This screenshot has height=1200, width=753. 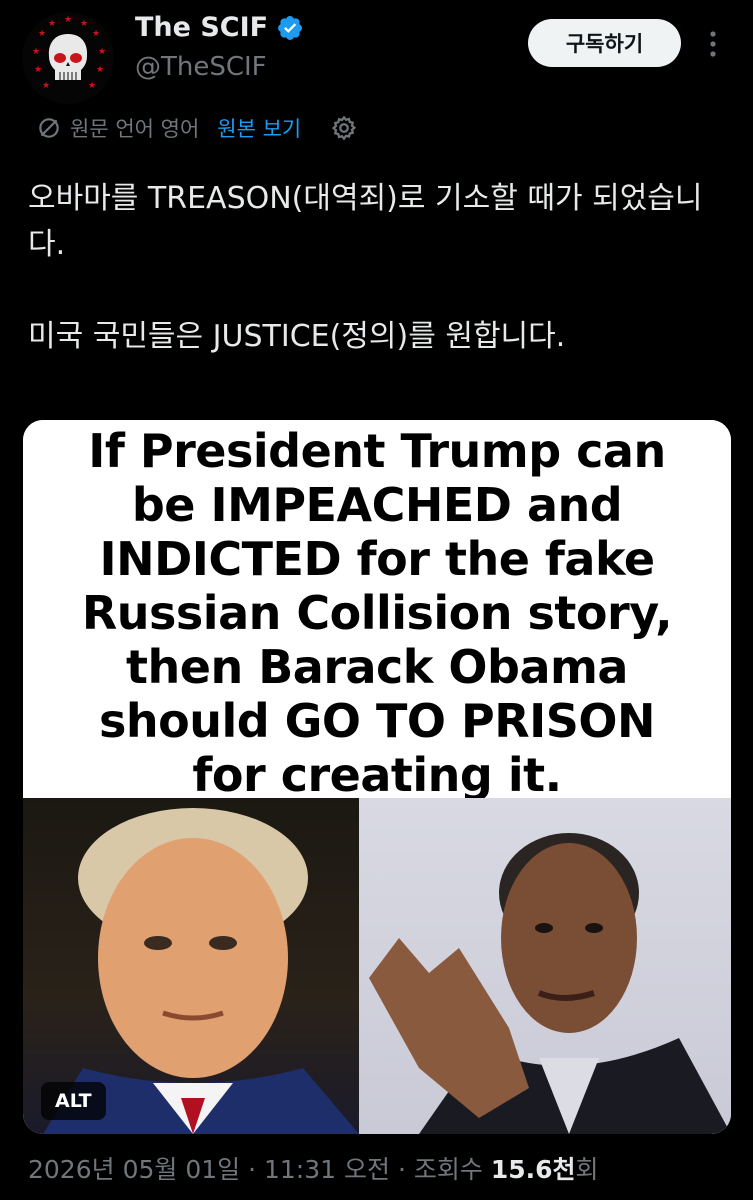 What do you see at coordinates (327, 1169) in the screenshot?
I see `tweet-time: 11:31 오전` at bounding box center [327, 1169].